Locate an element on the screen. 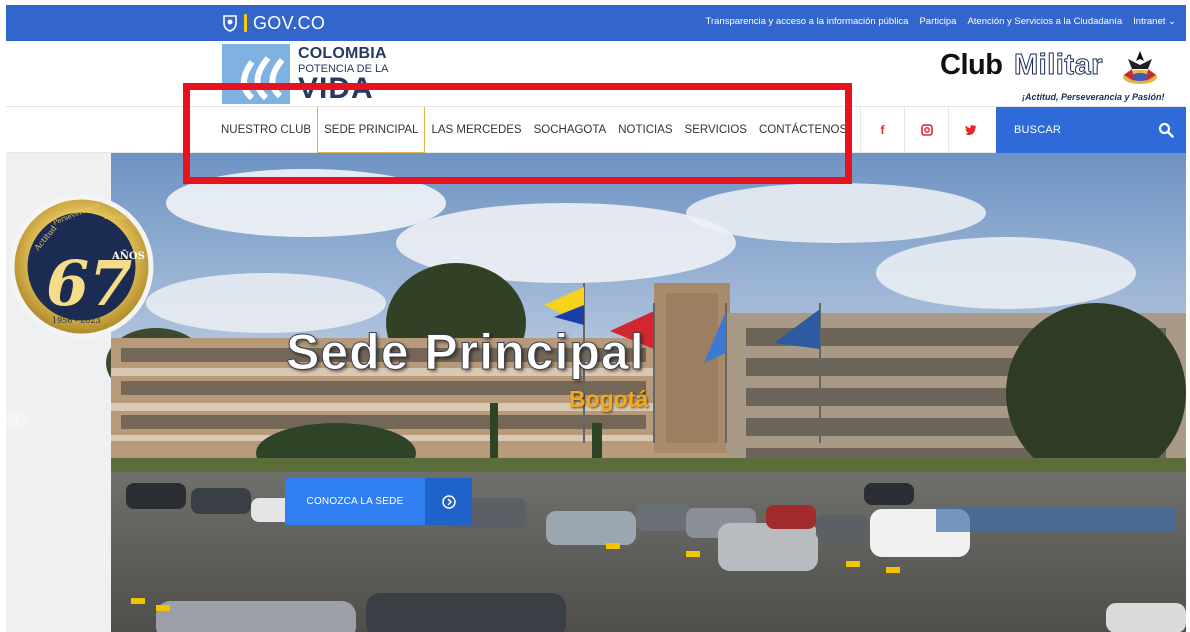  gov-co-logo: GOV.CO is located at coordinates (273, 23).